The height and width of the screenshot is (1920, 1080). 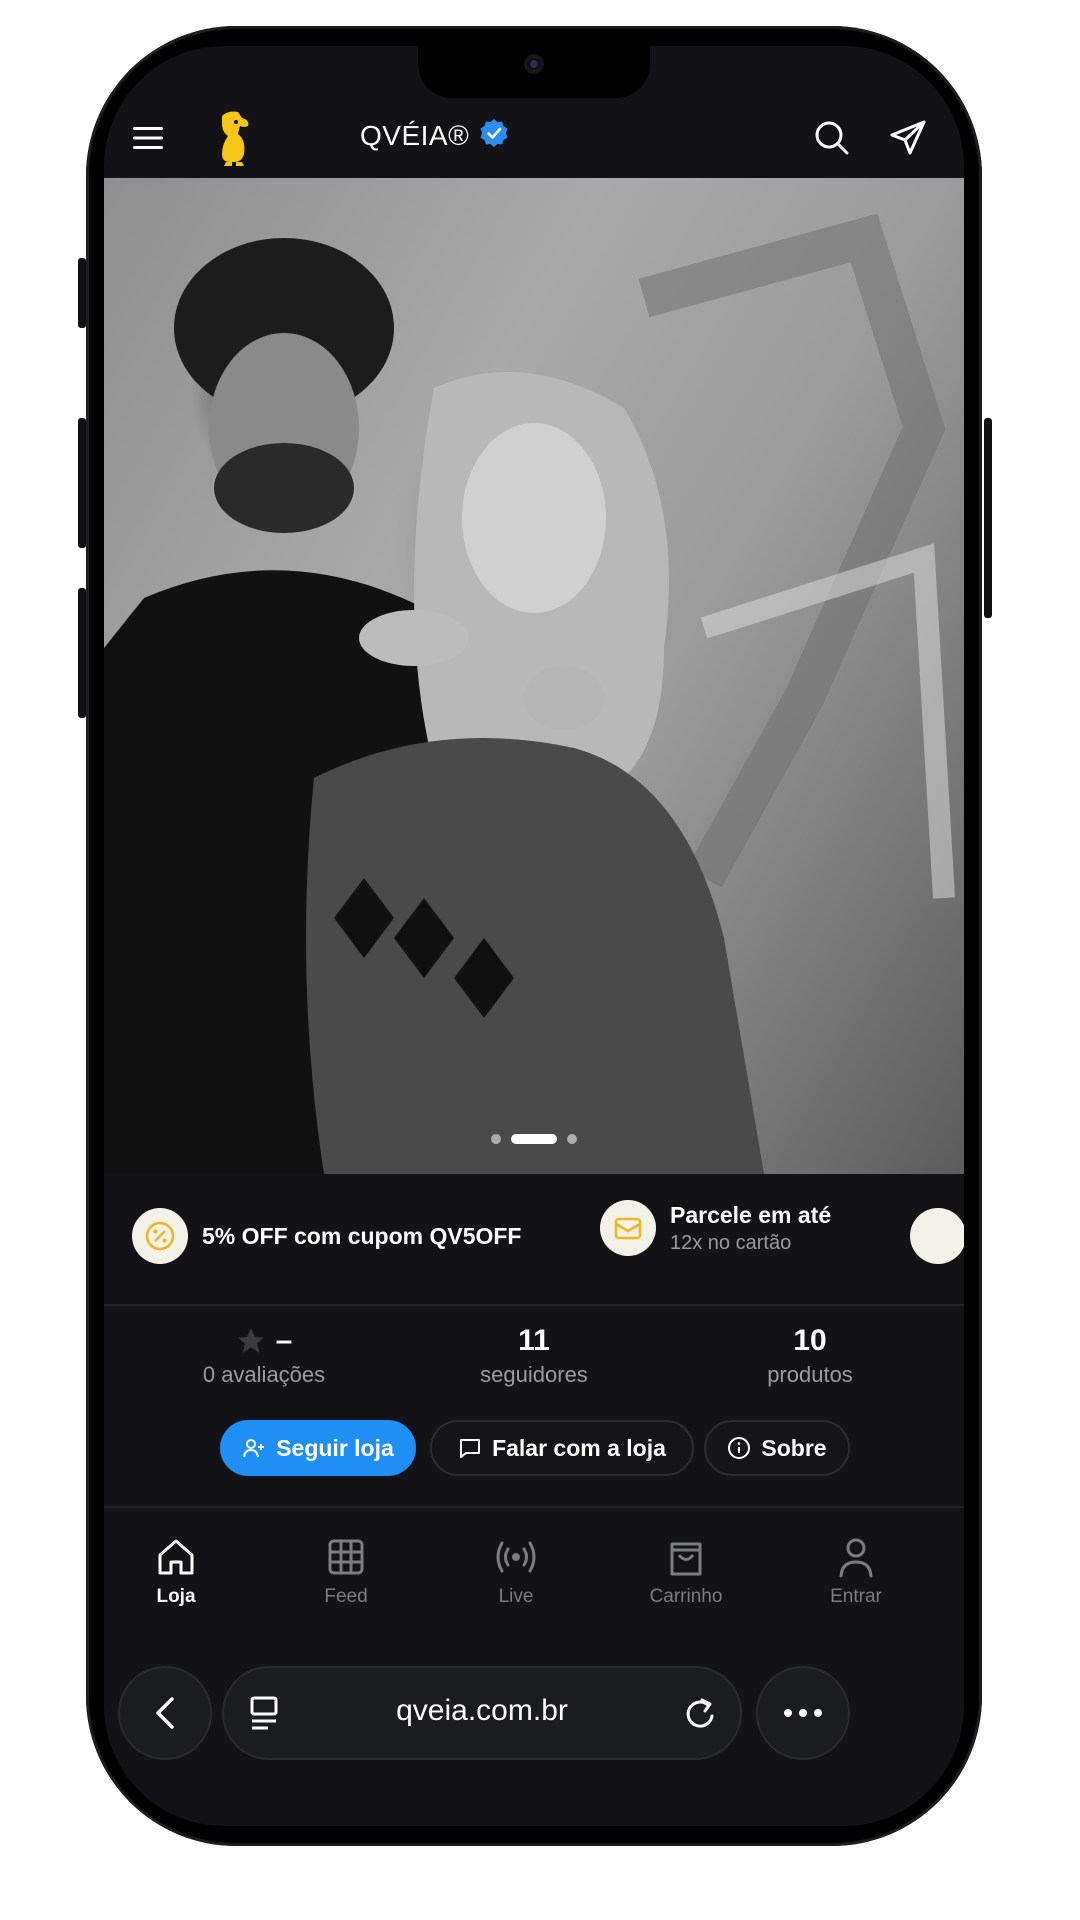 What do you see at coordinates (856, 1557) in the screenshot?
I see `user-icon` at bounding box center [856, 1557].